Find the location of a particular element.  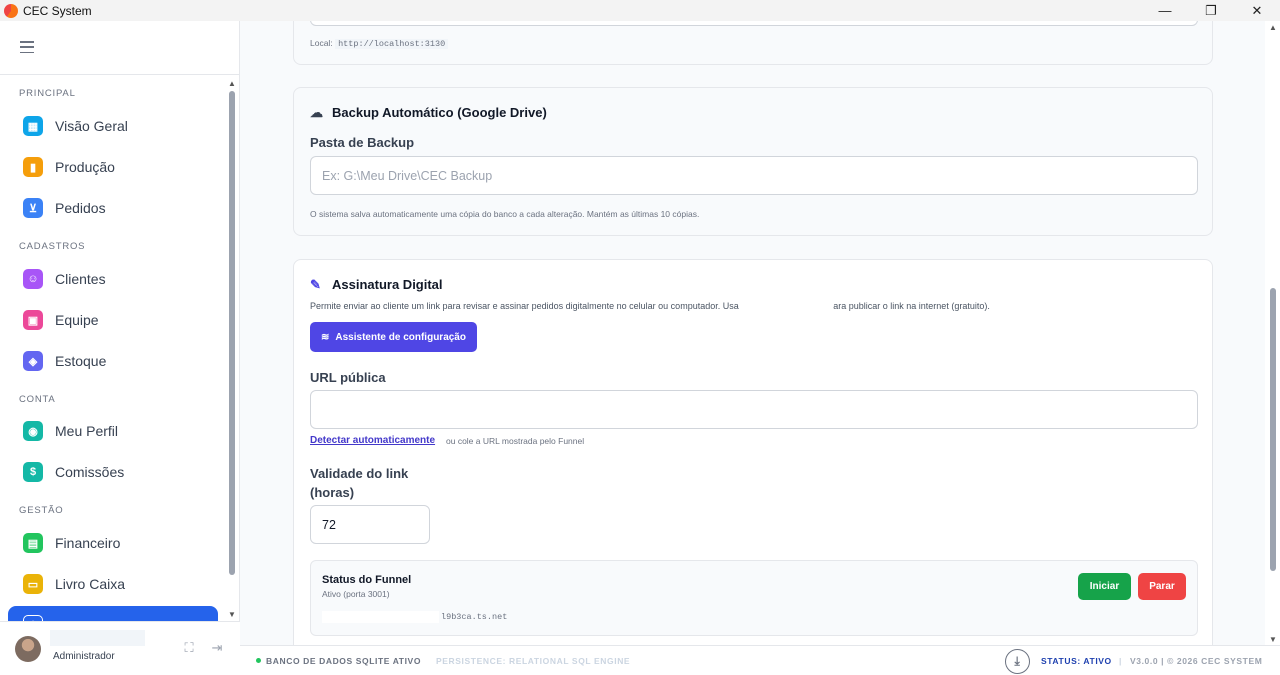

sidebar-item-label: Financeiro is located at coordinates (88, 543).